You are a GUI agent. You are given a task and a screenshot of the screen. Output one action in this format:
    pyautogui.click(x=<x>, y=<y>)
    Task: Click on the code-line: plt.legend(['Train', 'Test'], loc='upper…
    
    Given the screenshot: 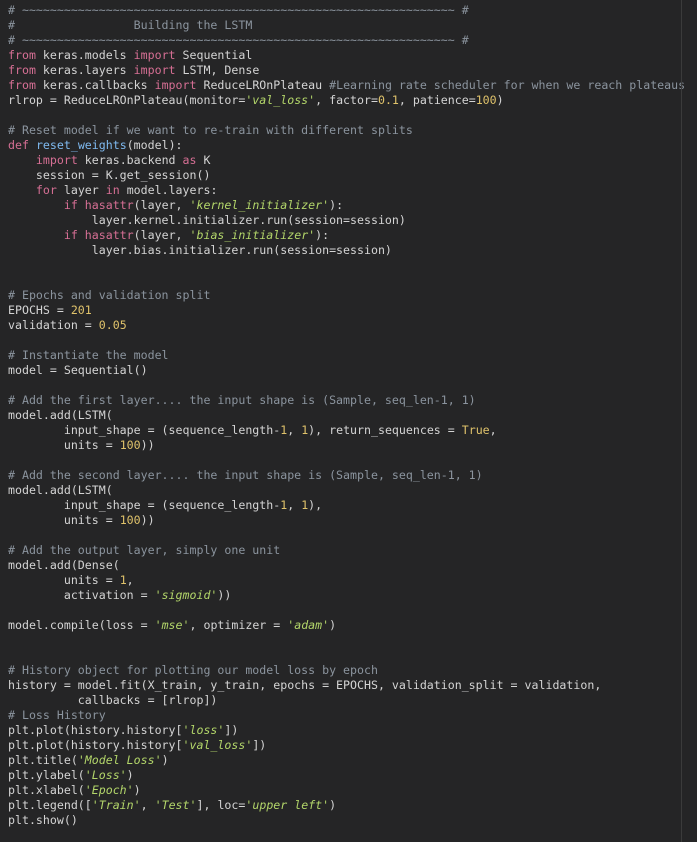 What is the action you would take?
    pyautogui.click(x=346, y=805)
    